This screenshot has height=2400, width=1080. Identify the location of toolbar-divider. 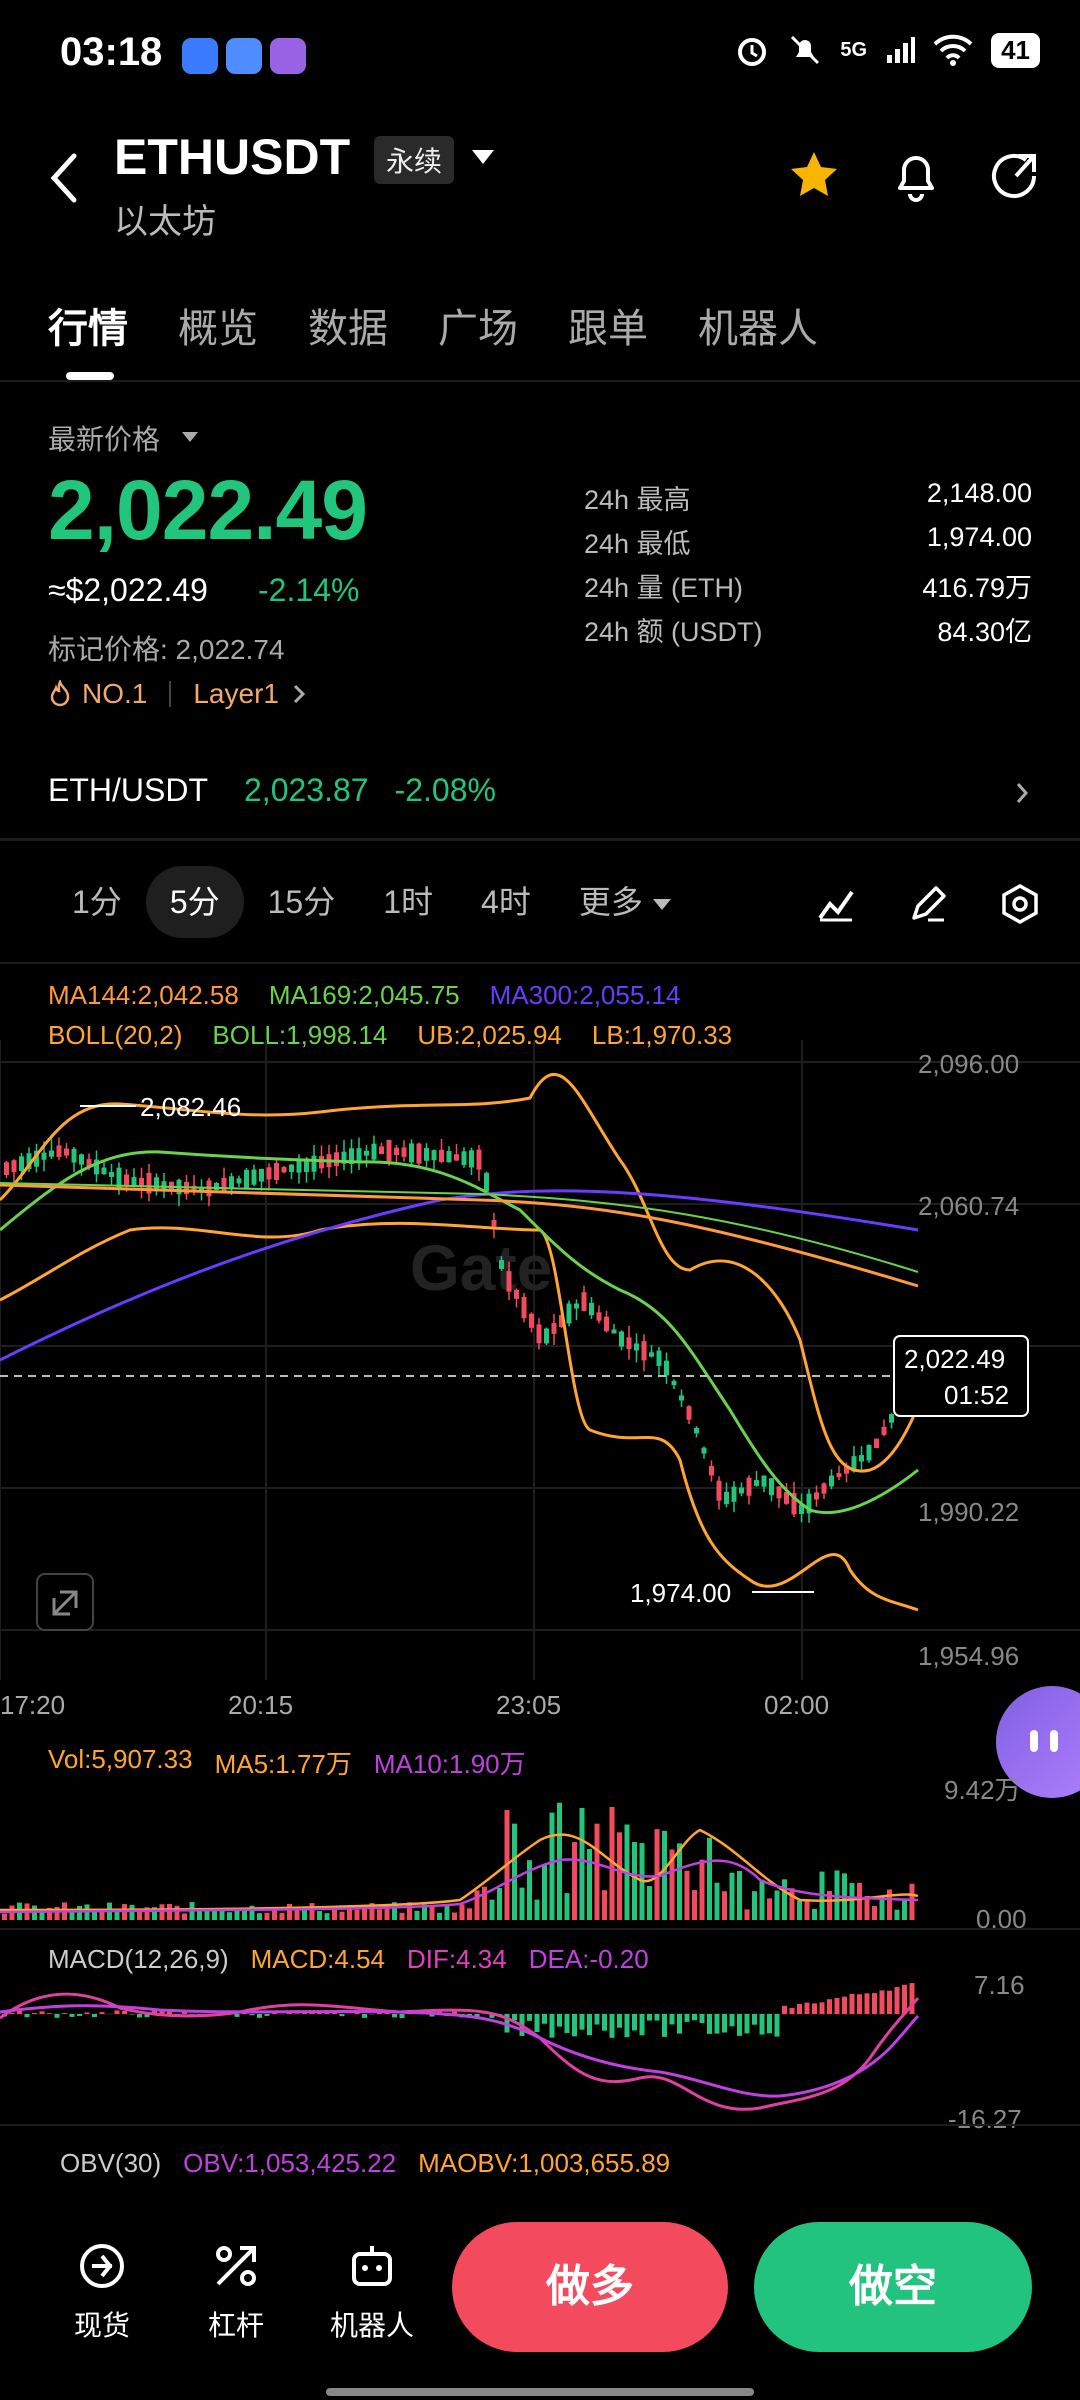
(540, 963).